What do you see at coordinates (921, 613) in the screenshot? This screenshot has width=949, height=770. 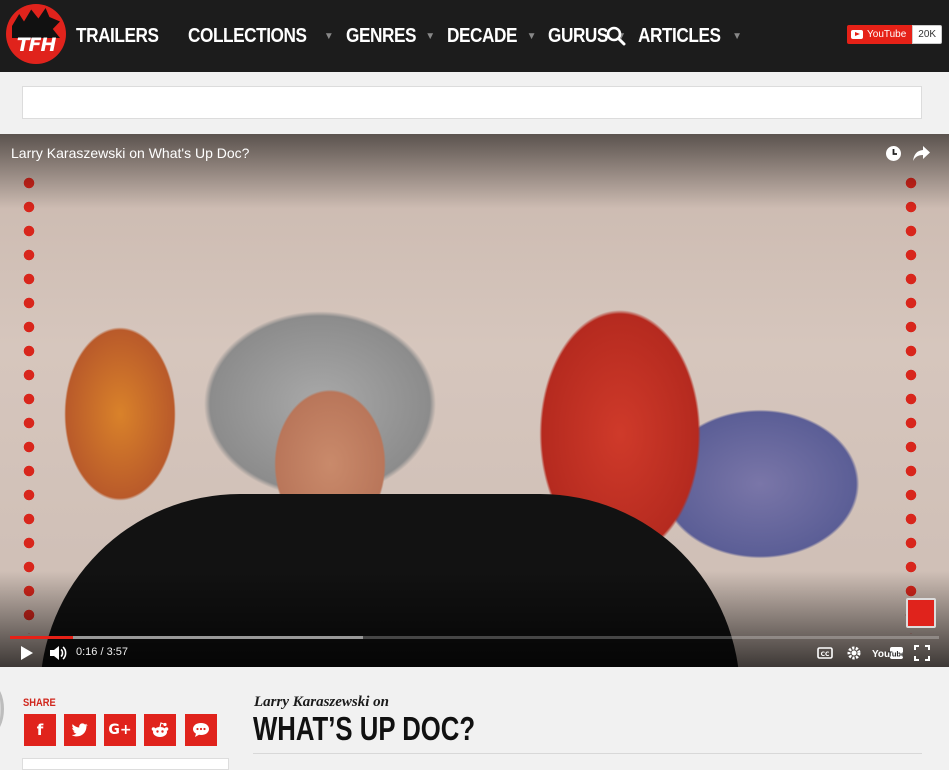 I see `channel-watermark` at bounding box center [921, 613].